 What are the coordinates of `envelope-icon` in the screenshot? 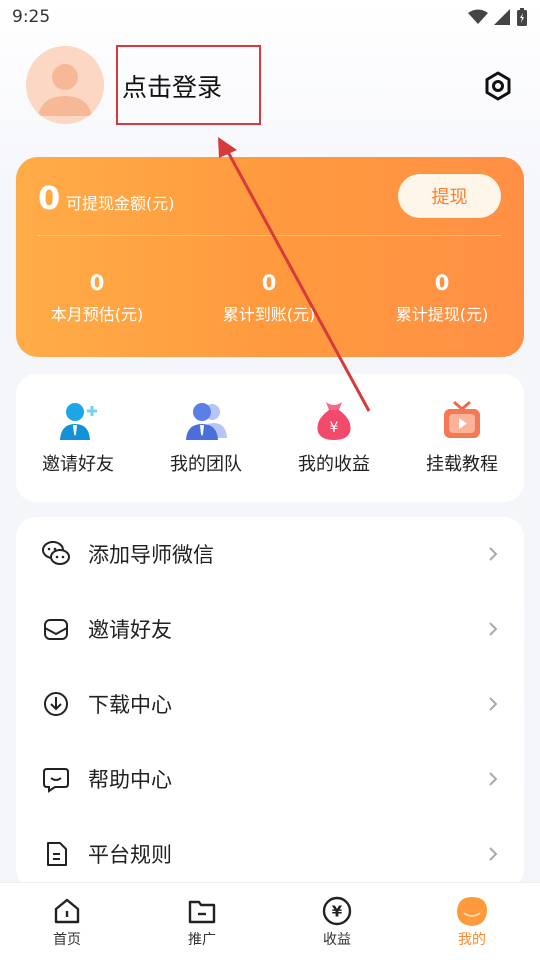 It's located at (56, 629).